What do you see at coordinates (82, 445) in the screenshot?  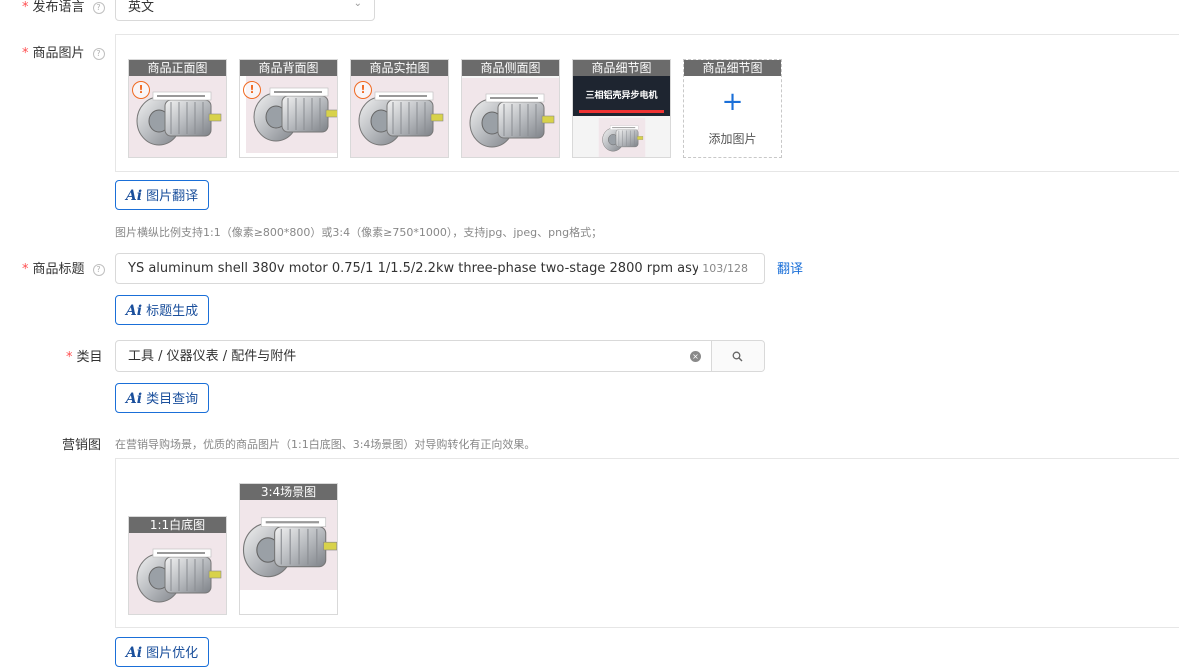 I see `marketing-label: 营销图` at bounding box center [82, 445].